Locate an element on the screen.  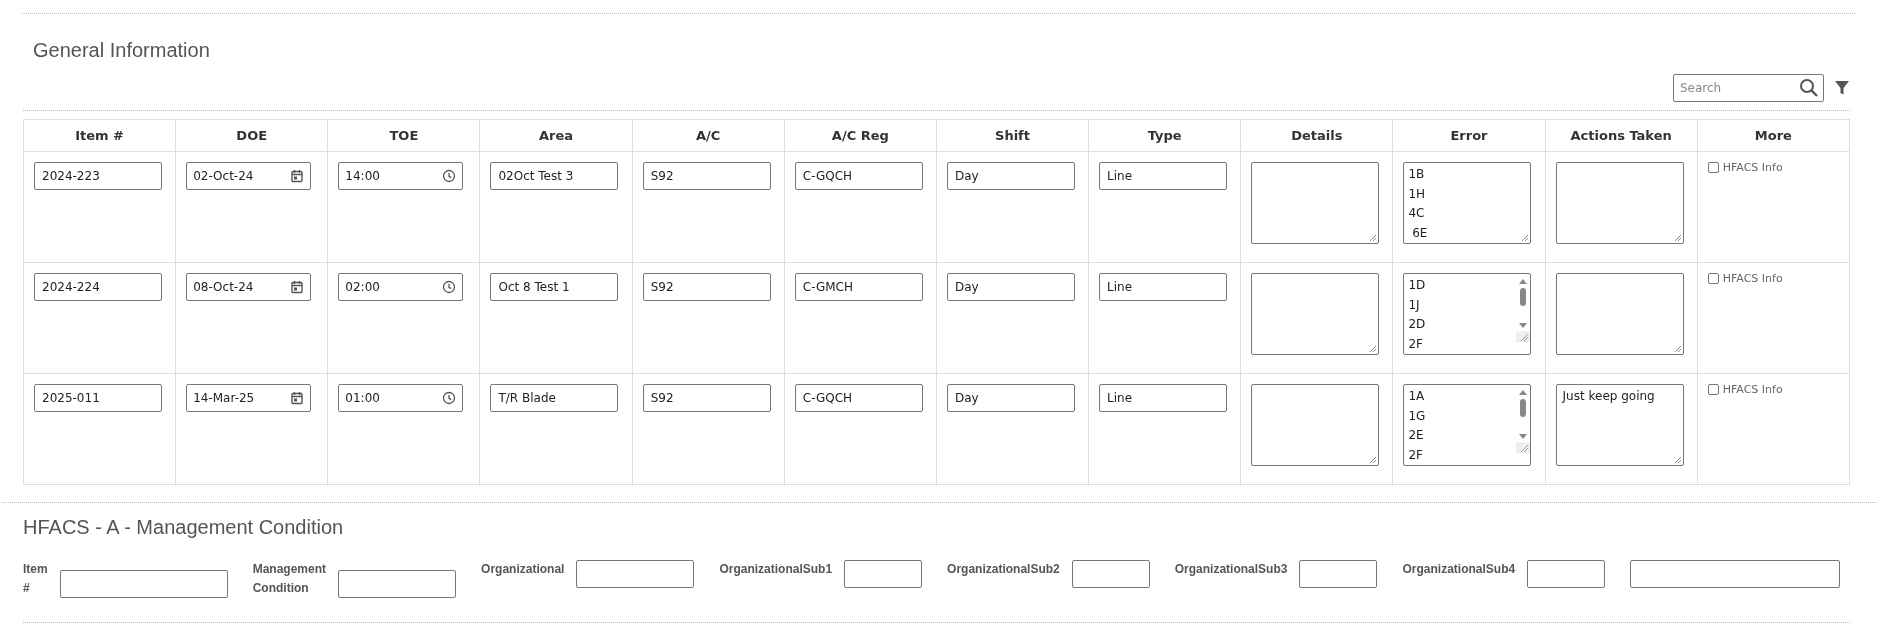
list-option: 4C is located at coordinates (1469, 214).